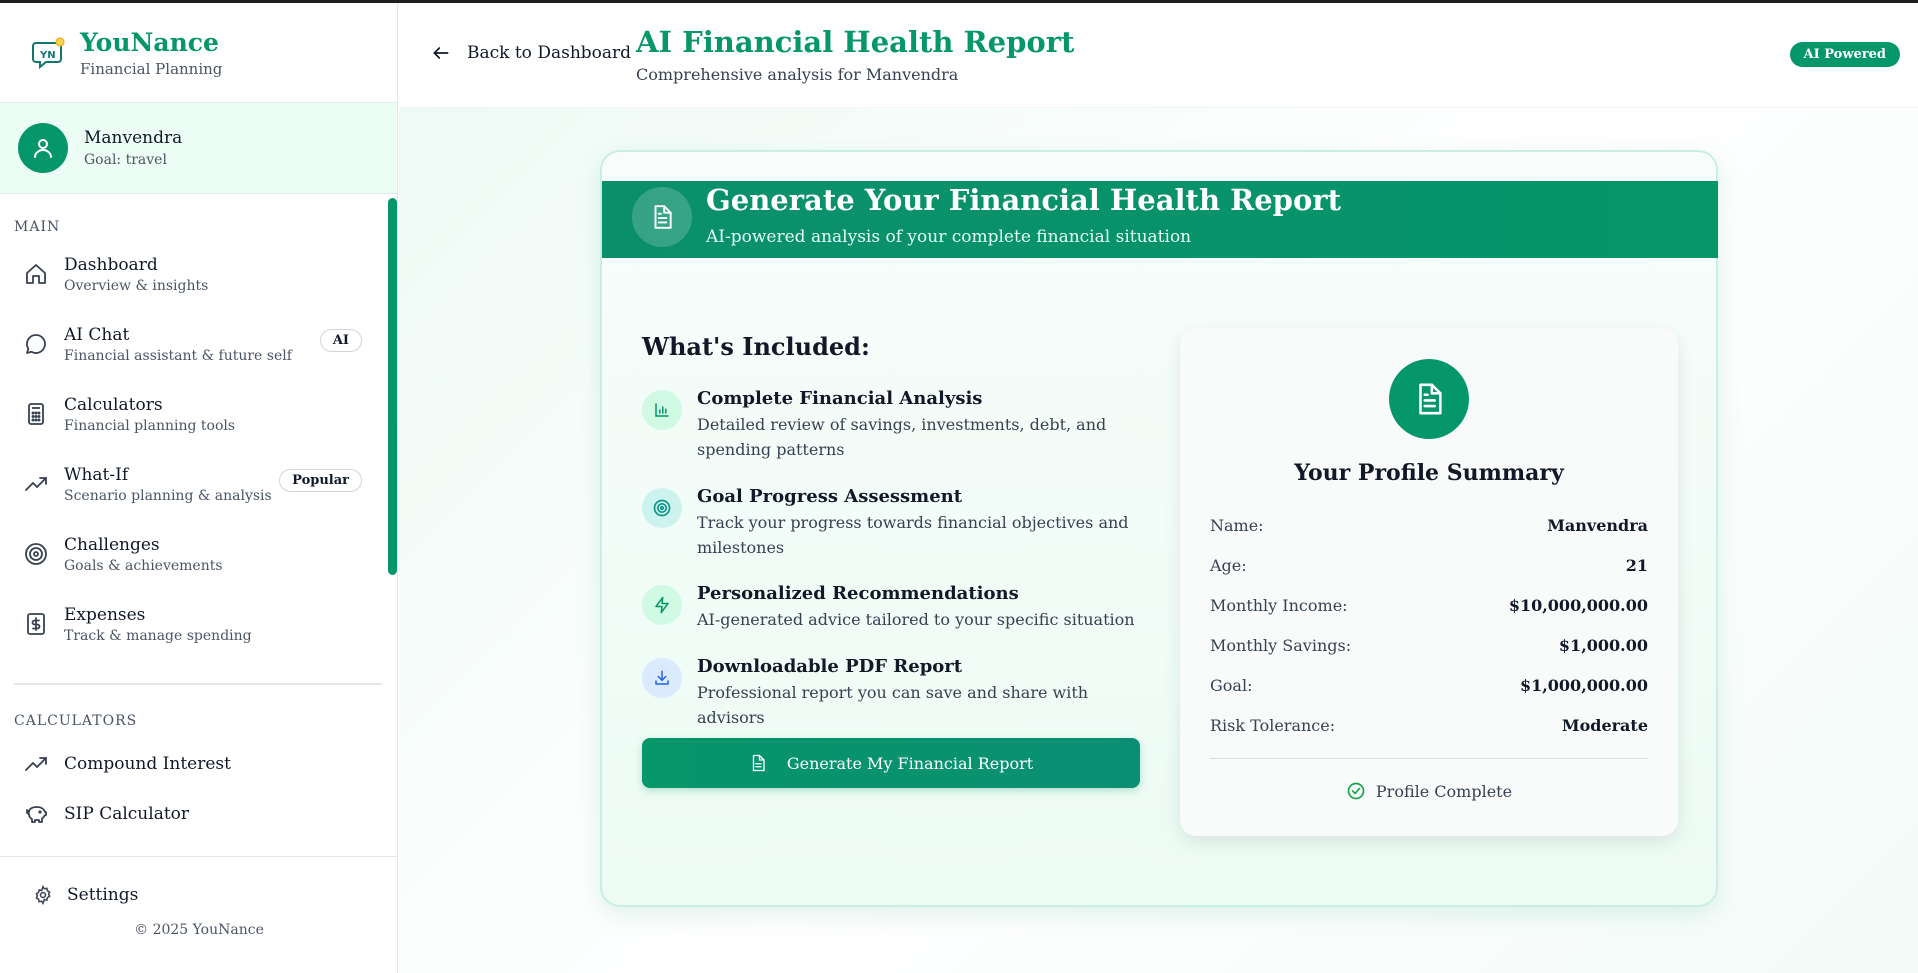 Image resolution: width=1918 pixels, height=973 pixels. I want to click on sidebar-item-desc: Track & manage spending, so click(158, 635).